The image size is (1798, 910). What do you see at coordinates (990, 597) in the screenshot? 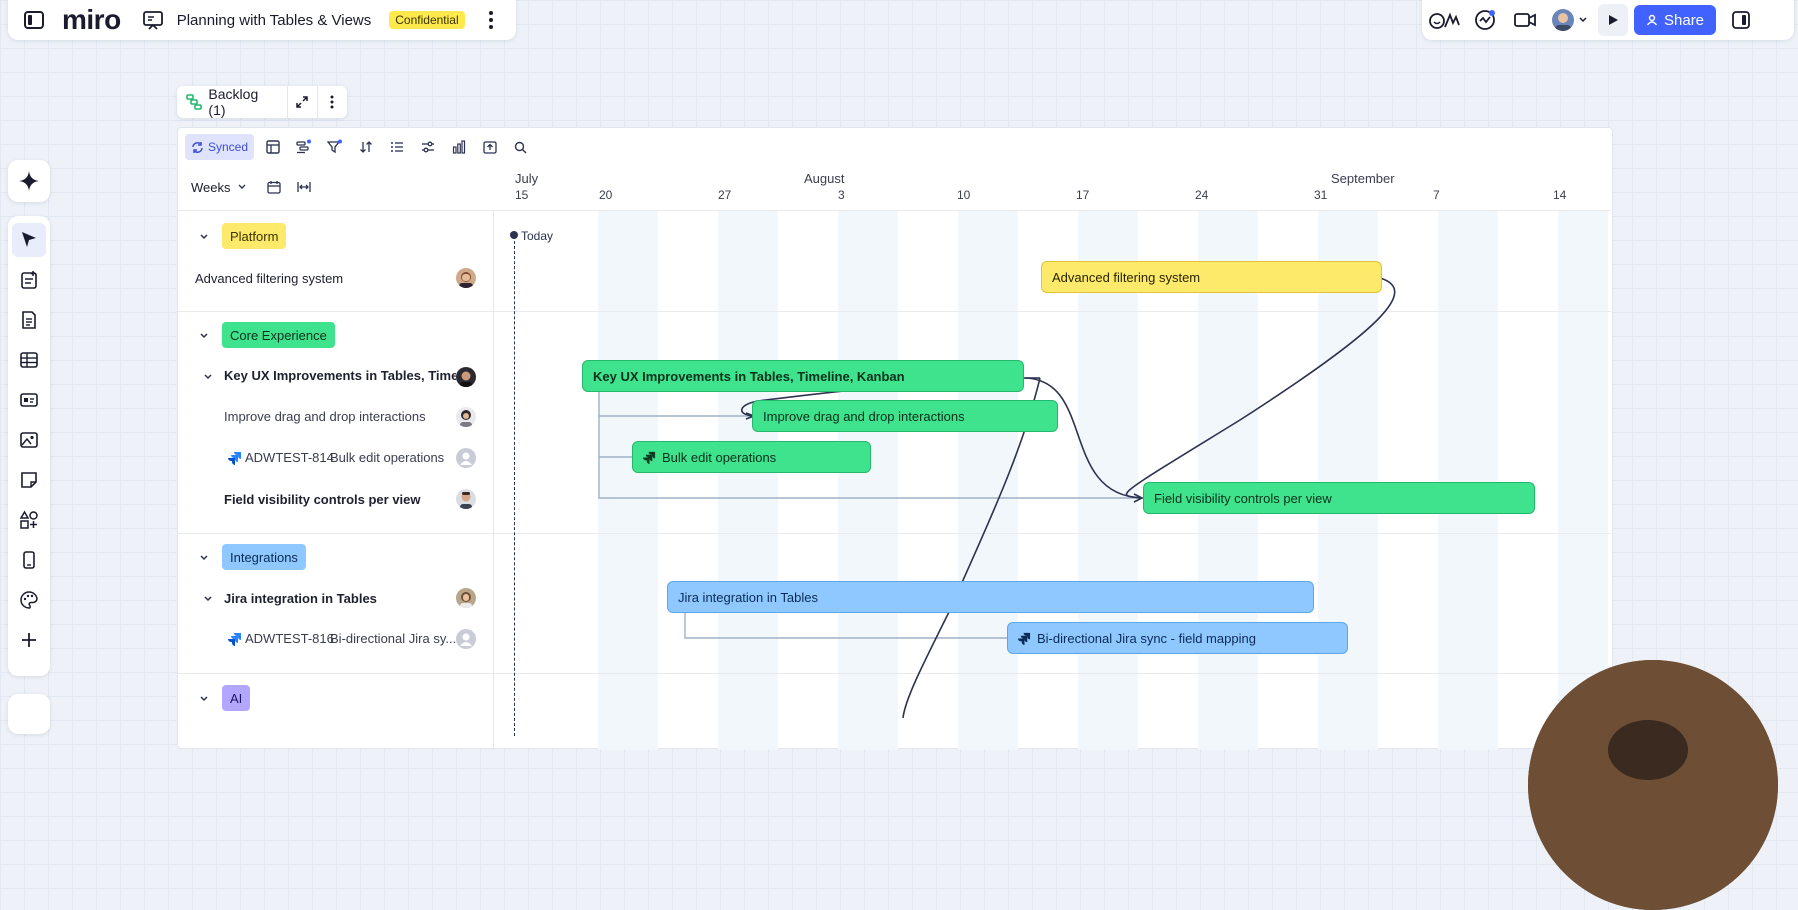
I see `bar-jira-integration: Jira integration in Tables` at bounding box center [990, 597].